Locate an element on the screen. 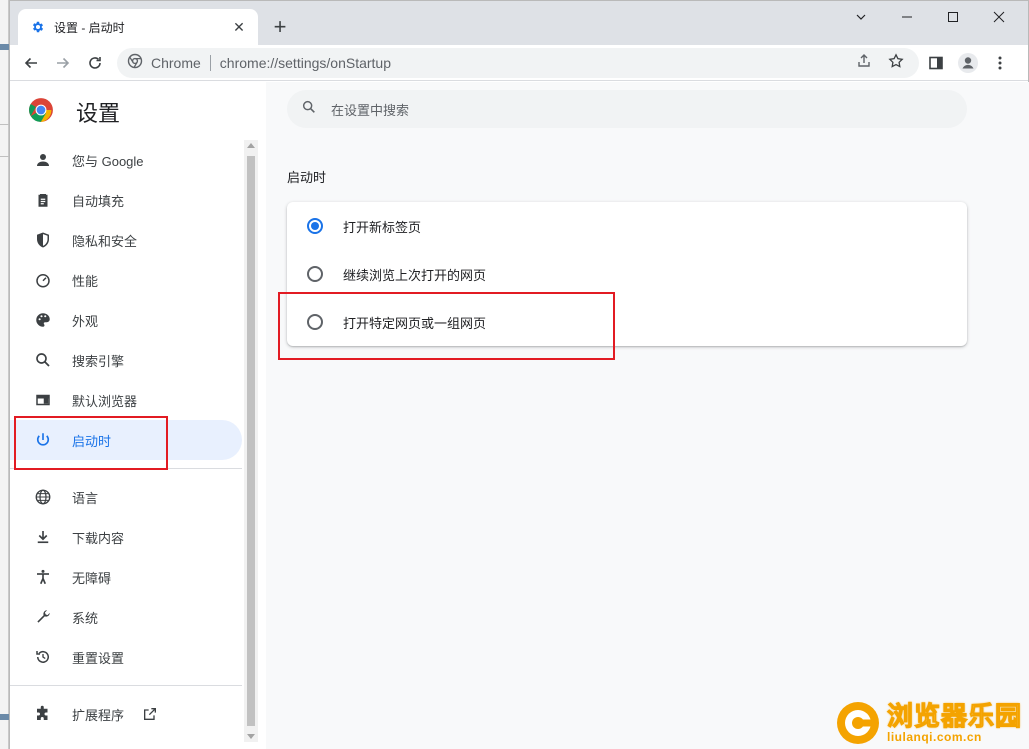 The height and width of the screenshot is (749, 1029). restore-icon is located at coordinates (43, 657).